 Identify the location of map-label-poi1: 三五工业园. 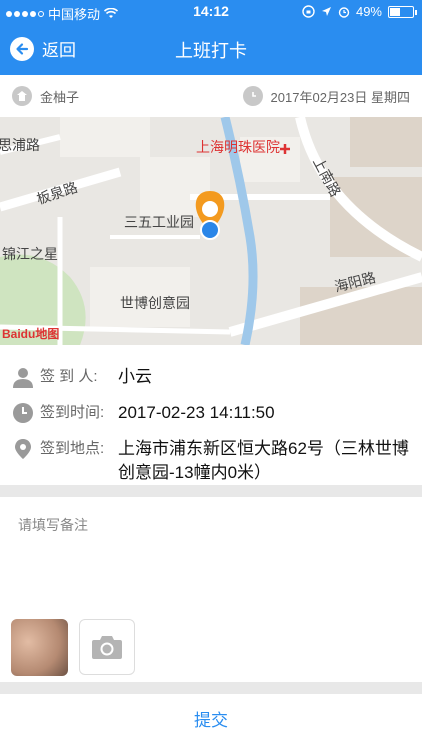
(159, 222).